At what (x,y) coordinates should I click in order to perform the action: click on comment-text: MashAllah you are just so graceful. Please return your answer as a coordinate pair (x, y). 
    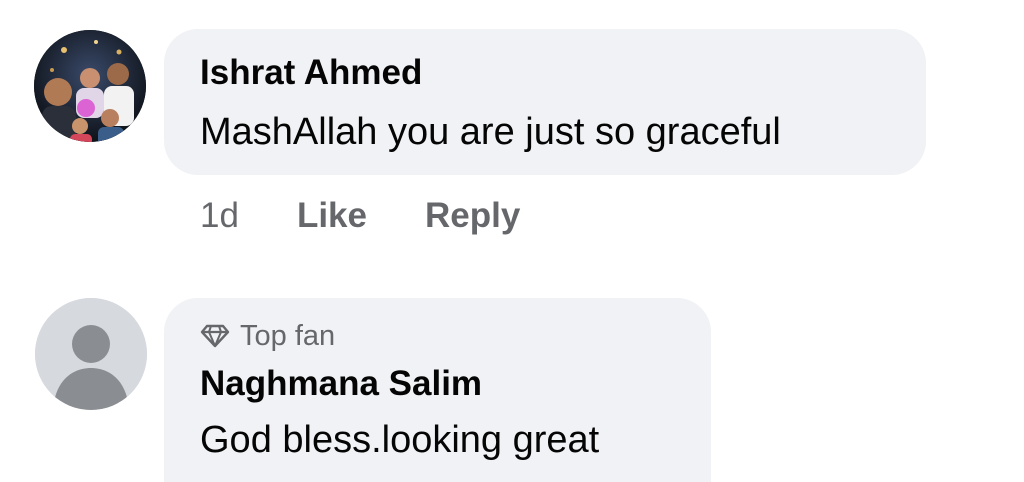
    Looking at the image, I should click on (490, 132).